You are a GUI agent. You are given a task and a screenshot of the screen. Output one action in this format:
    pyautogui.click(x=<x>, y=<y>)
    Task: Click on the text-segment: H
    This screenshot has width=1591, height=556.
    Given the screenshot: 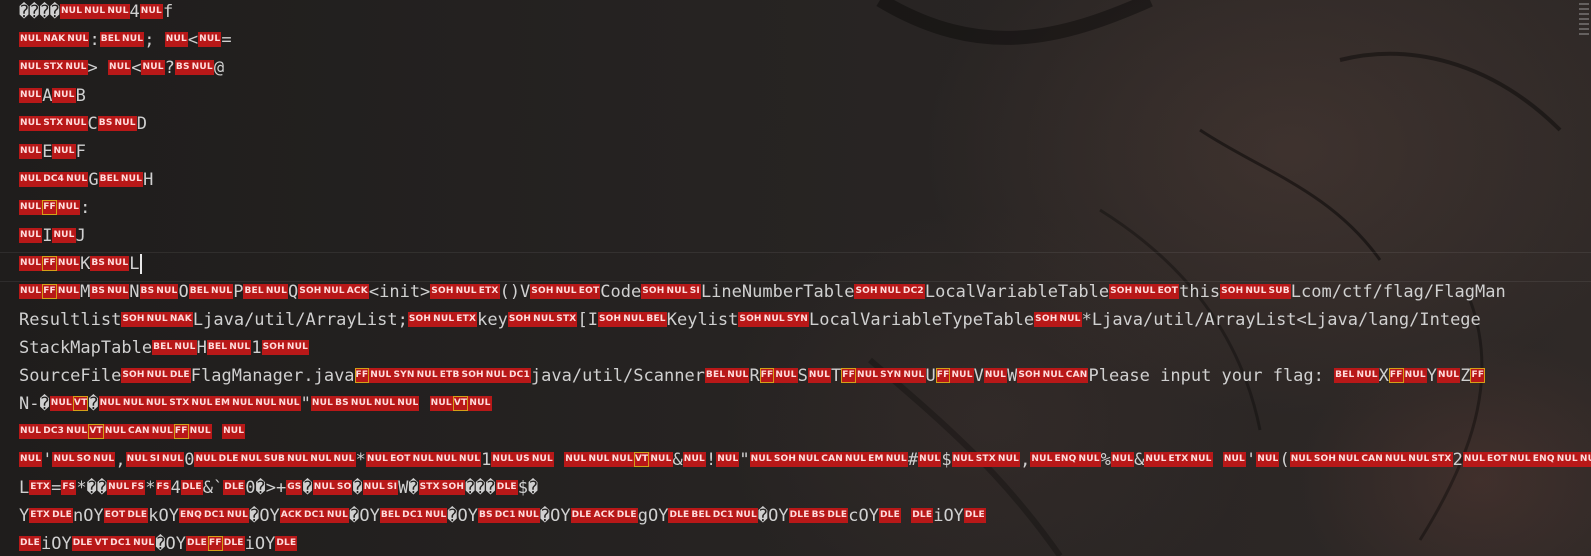 What is the action you would take?
    pyautogui.click(x=201, y=348)
    